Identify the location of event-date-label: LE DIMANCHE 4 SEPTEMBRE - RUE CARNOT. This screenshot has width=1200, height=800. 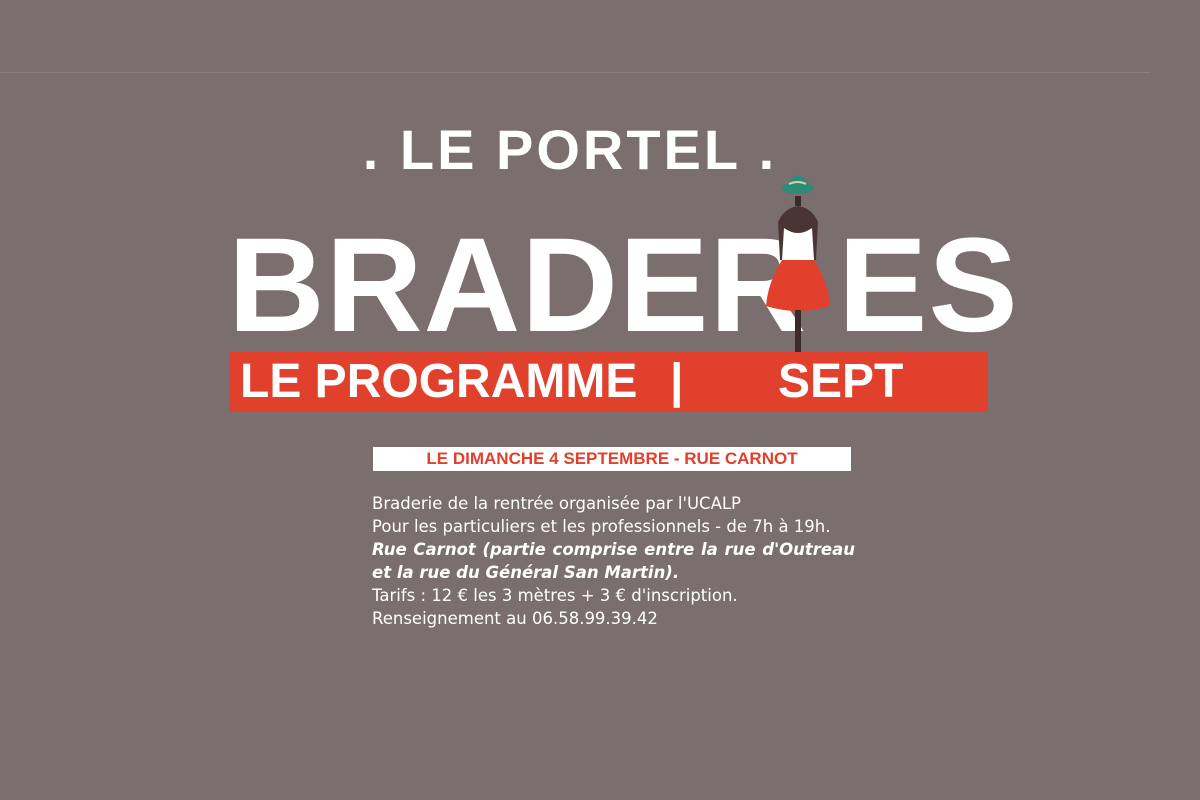
(612, 459).